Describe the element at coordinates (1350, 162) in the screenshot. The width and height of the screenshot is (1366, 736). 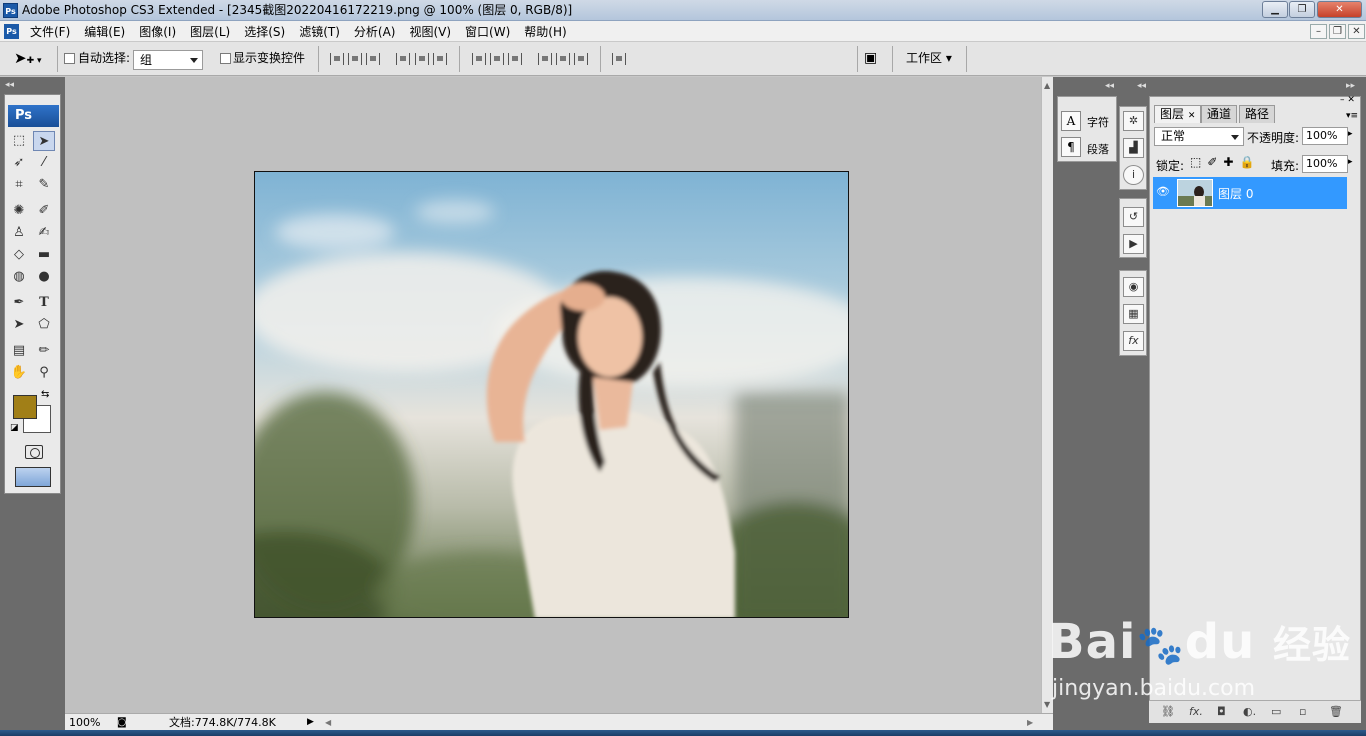
I see `fill-slider-arrow-icon: ▸` at that location.